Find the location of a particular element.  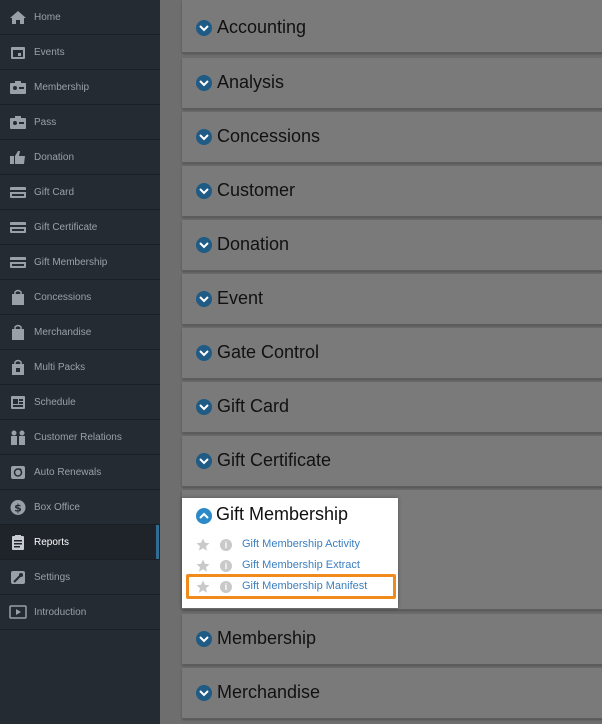

sidebar-item-settings: Settings is located at coordinates (80, 577).